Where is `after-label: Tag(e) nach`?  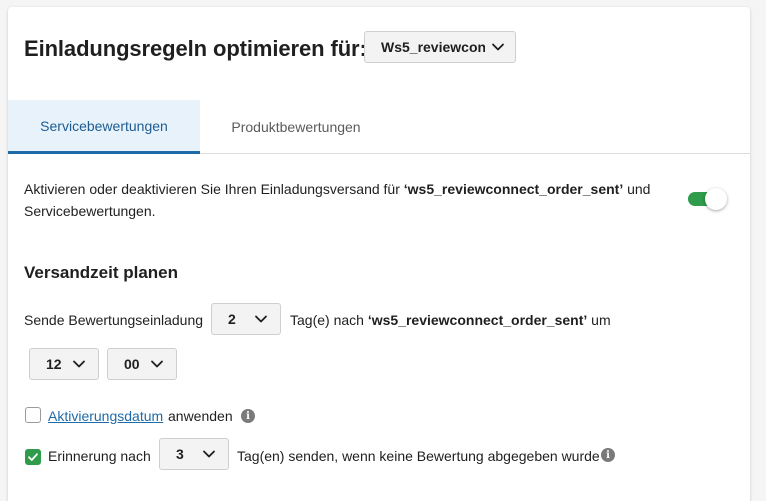
after-label: Tag(e) nach is located at coordinates (329, 320).